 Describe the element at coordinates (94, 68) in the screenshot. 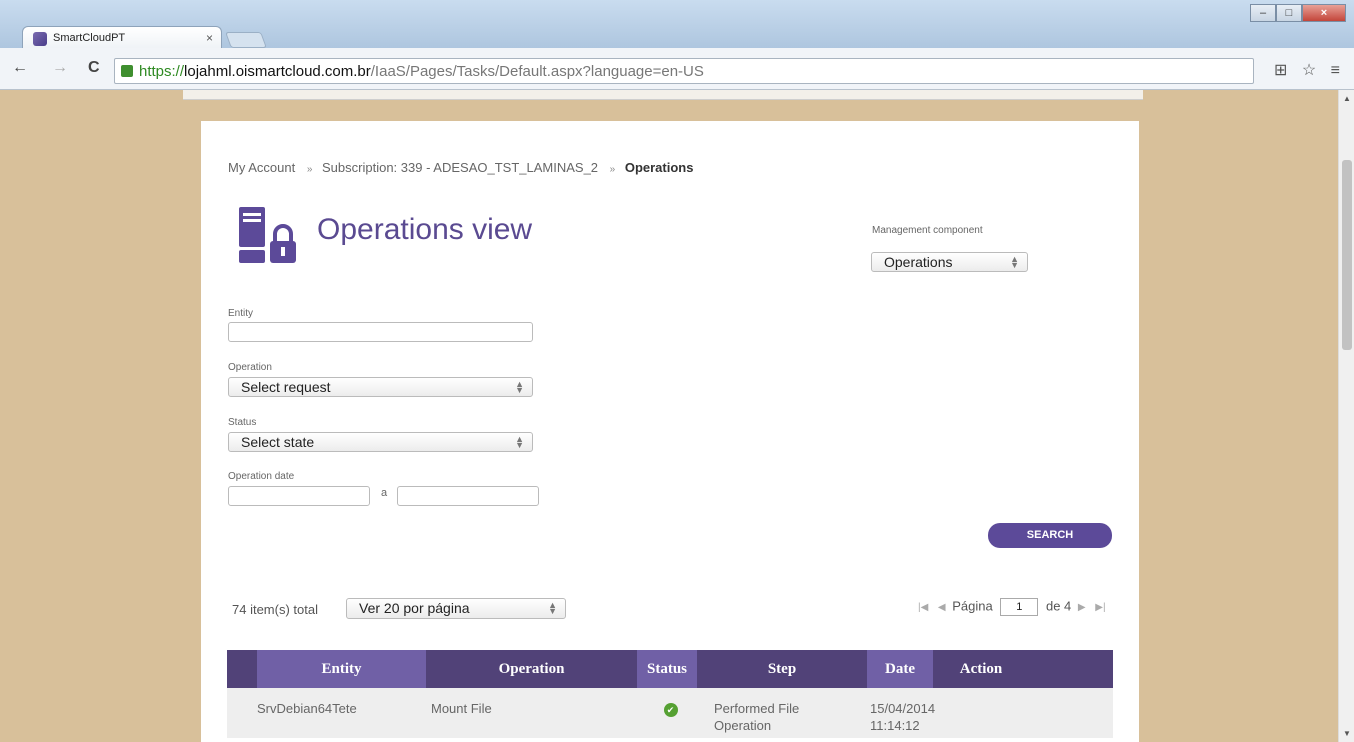

I see `reload-icon: C` at that location.